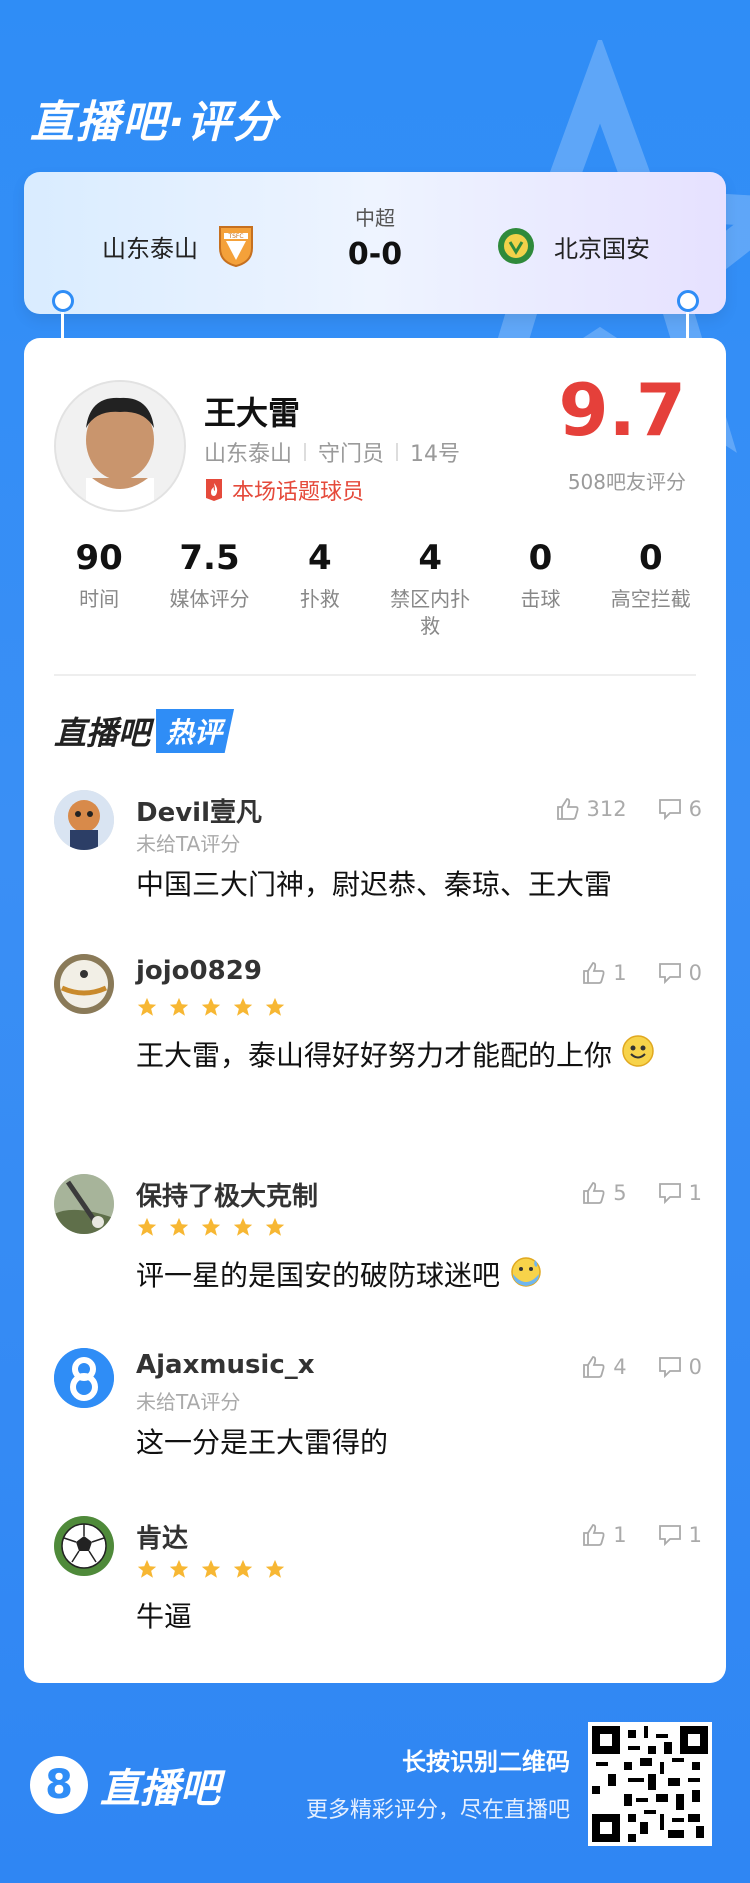 The height and width of the screenshot is (1883, 750). I want to click on reply-count: 1, so click(695, 1535).